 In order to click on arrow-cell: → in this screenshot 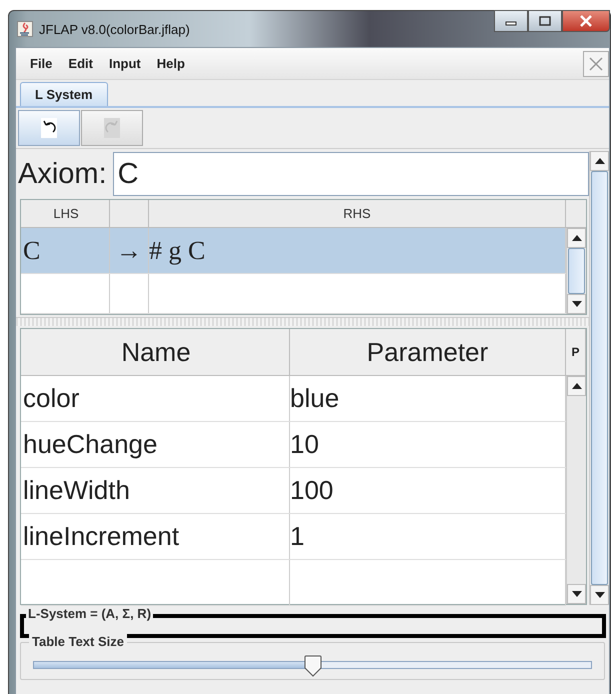, I will do `click(129, 250)`.